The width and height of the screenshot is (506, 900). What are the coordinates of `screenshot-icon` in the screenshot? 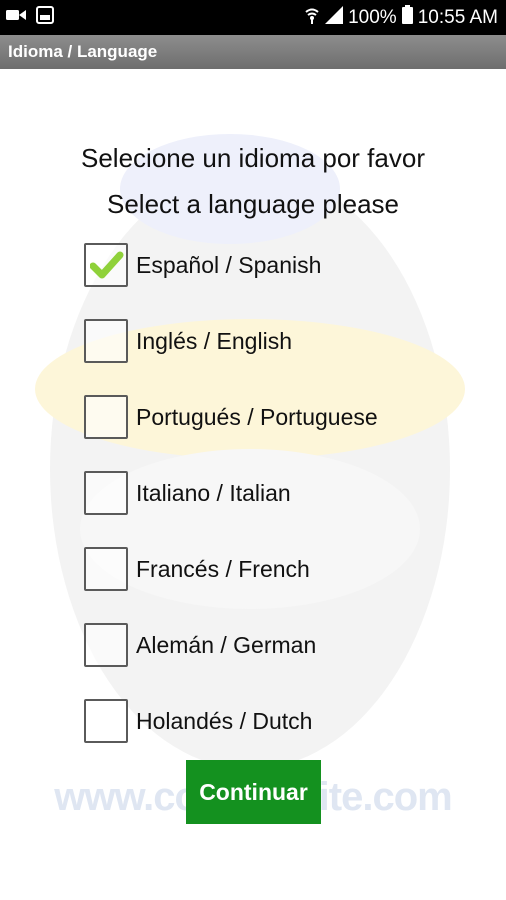 It's located at (45, 17).